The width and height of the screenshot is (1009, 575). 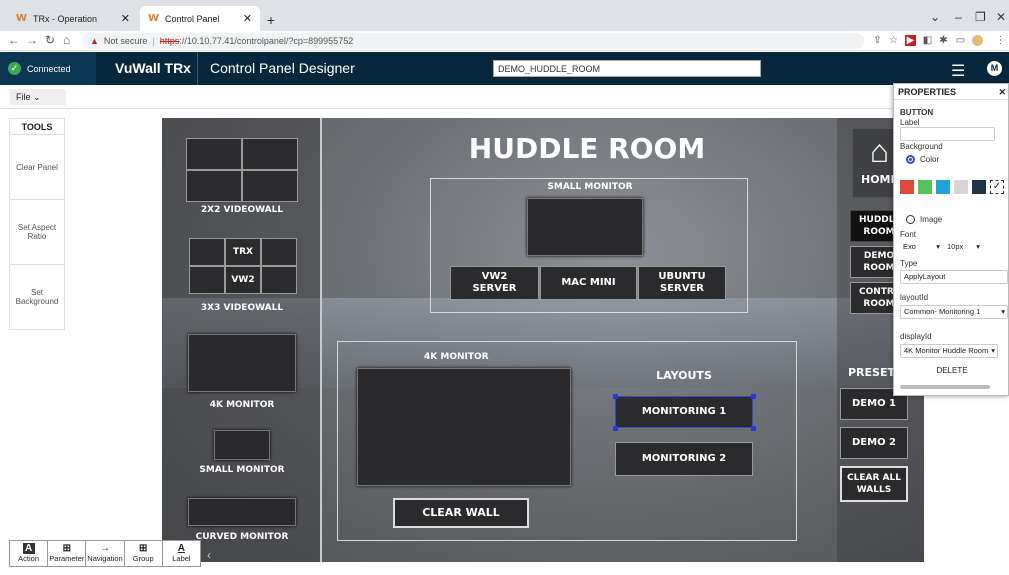 I want to click on home-icon: ⌂, so click(x=66, y=40).